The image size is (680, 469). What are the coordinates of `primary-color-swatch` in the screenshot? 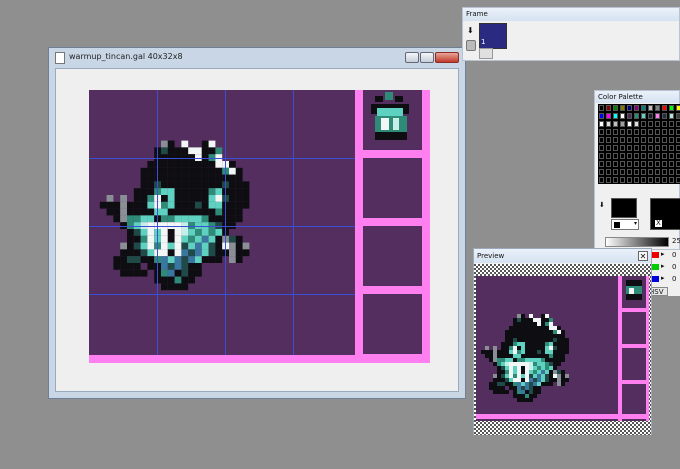 It's located at (624, 208).